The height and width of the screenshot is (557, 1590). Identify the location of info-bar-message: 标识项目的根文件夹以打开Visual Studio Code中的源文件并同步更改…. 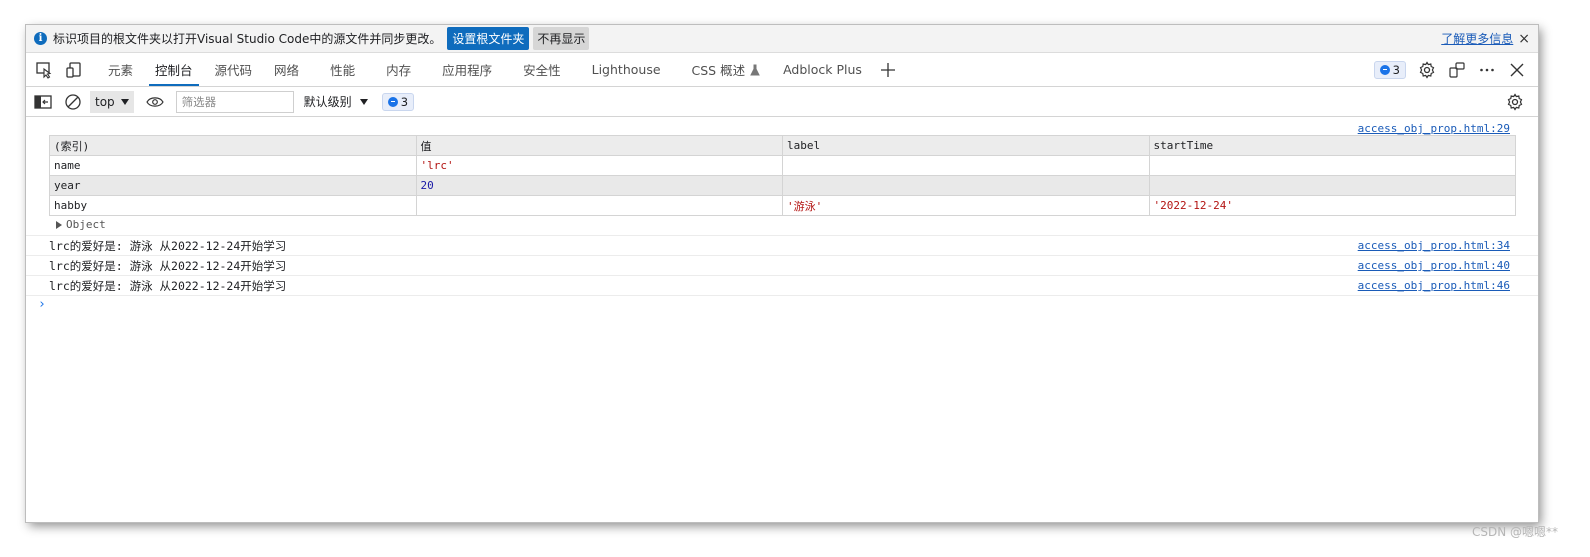
(247, 39).